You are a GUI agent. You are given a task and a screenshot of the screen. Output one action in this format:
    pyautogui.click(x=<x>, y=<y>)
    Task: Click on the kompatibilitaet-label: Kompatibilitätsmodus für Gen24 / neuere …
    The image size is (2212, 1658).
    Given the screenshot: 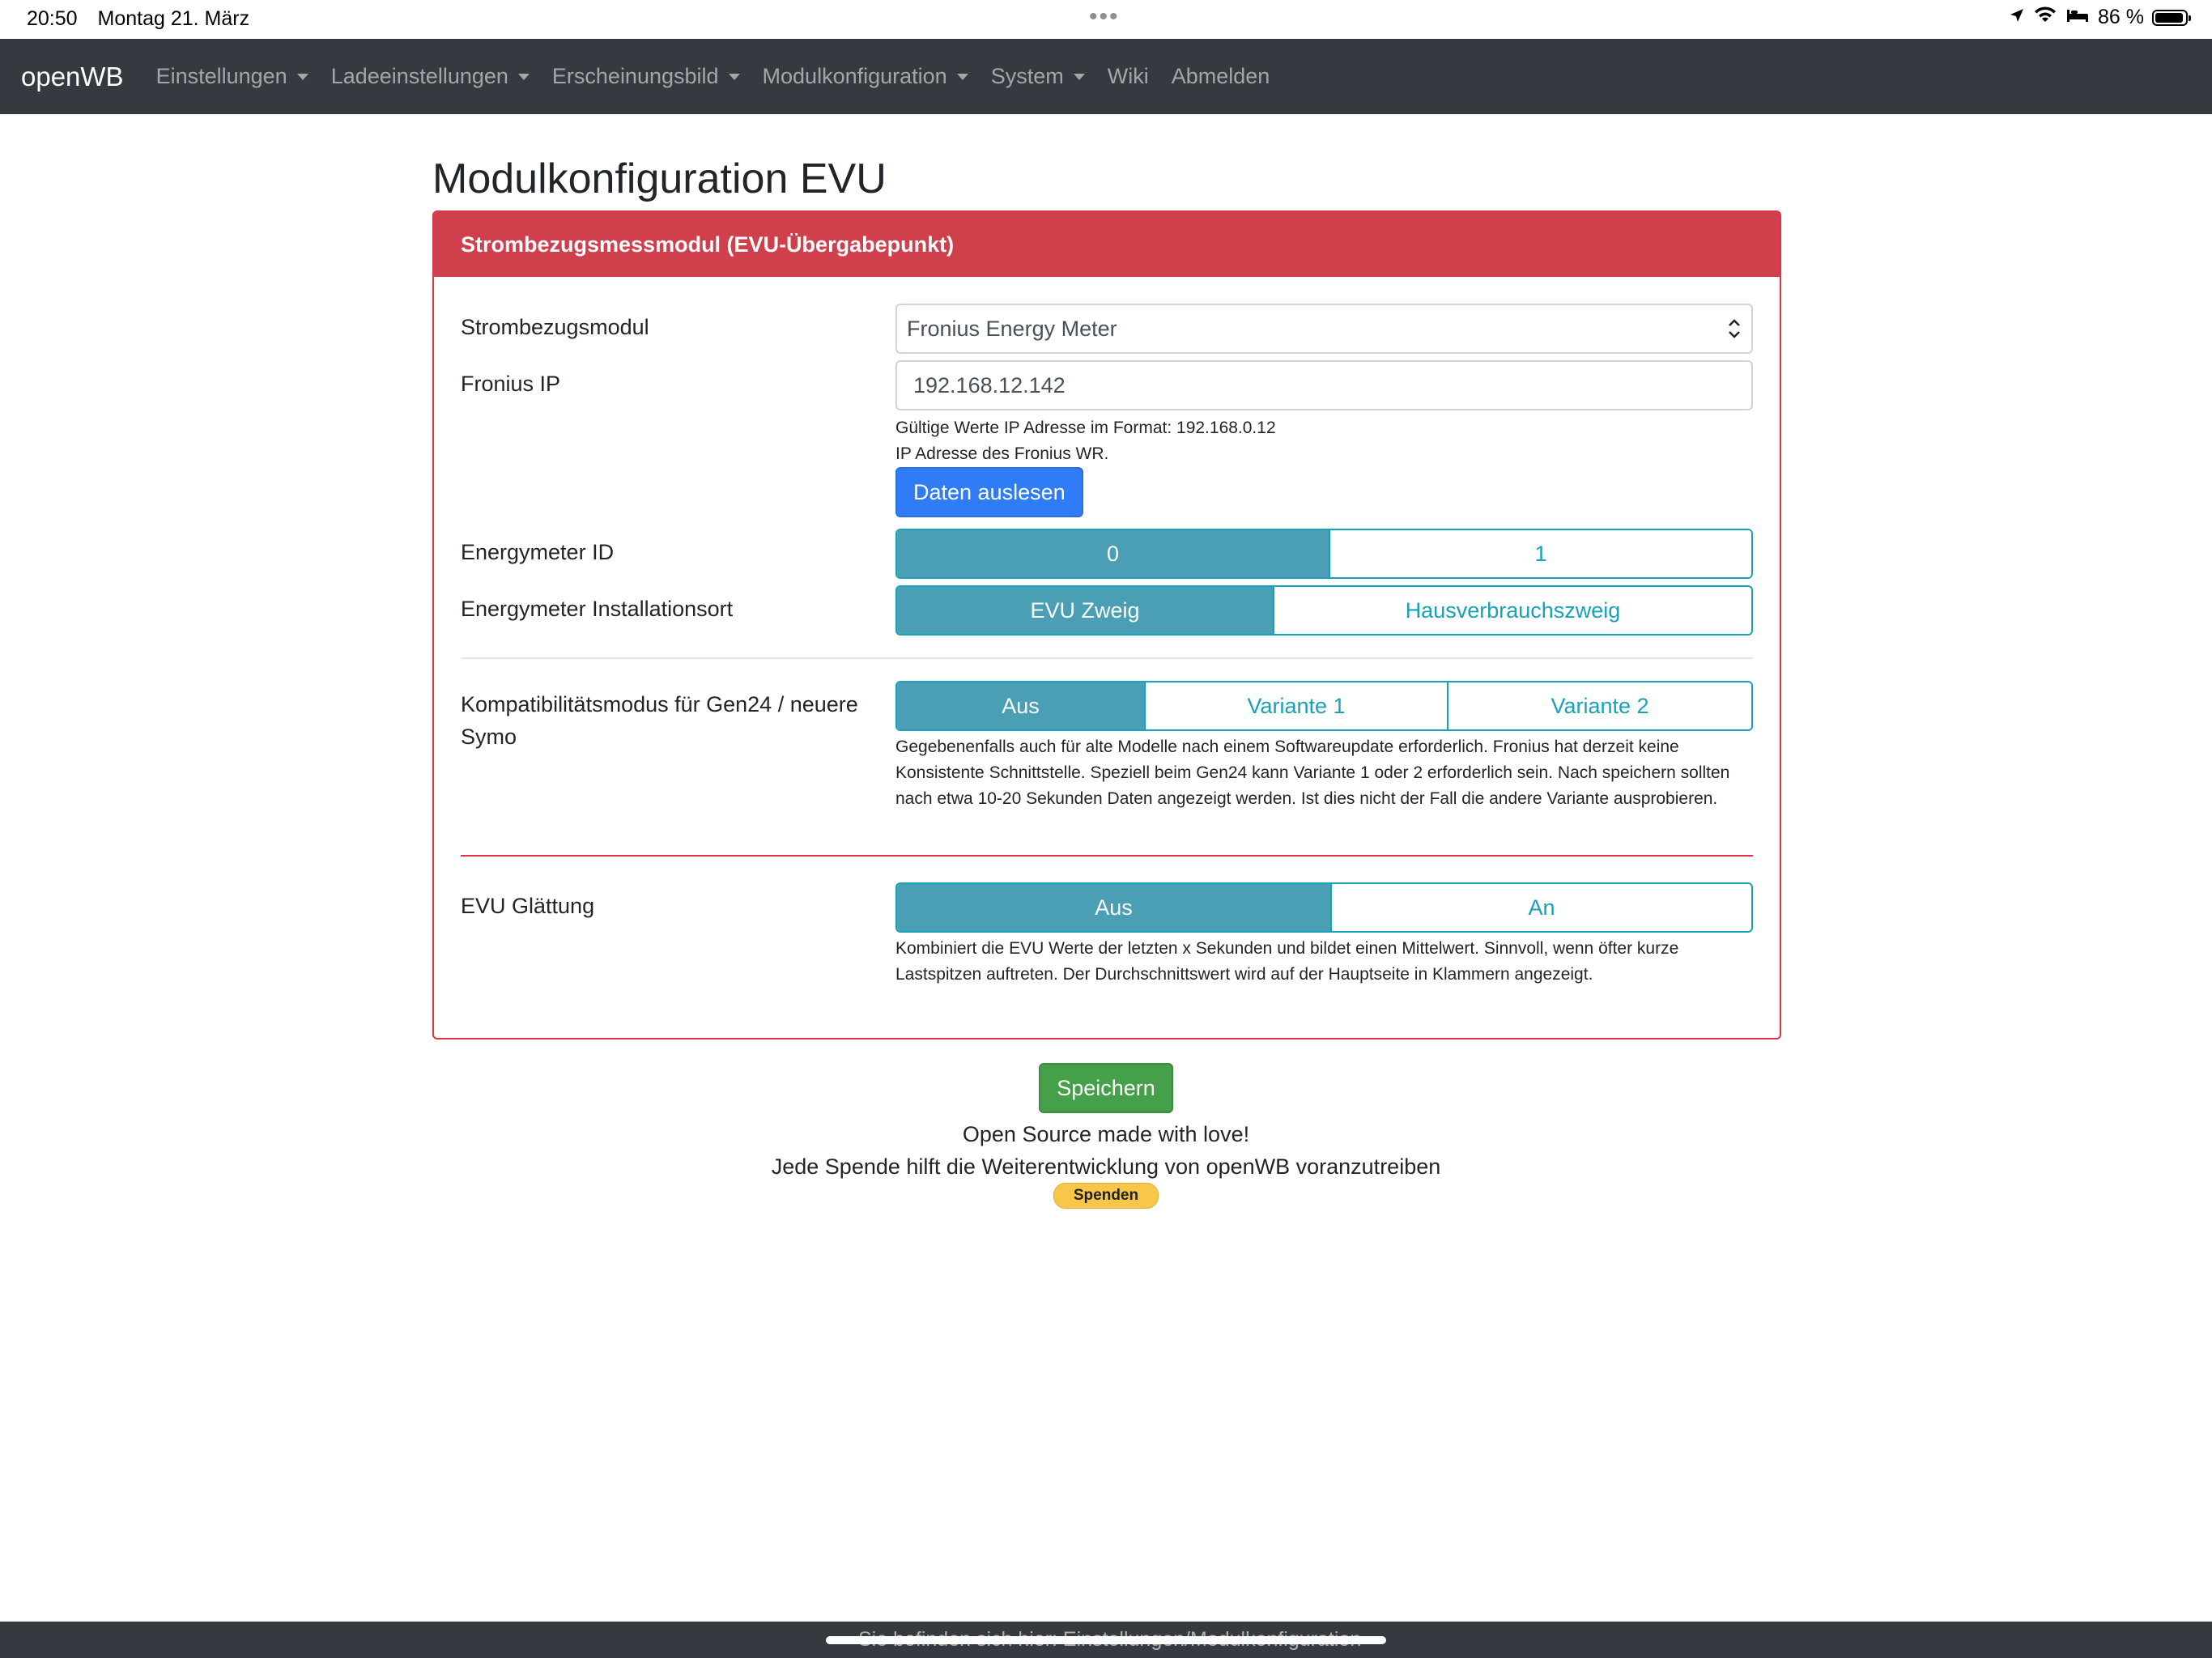 What is the action you would take?
    pyautogui.click(x=660, y=721)
    